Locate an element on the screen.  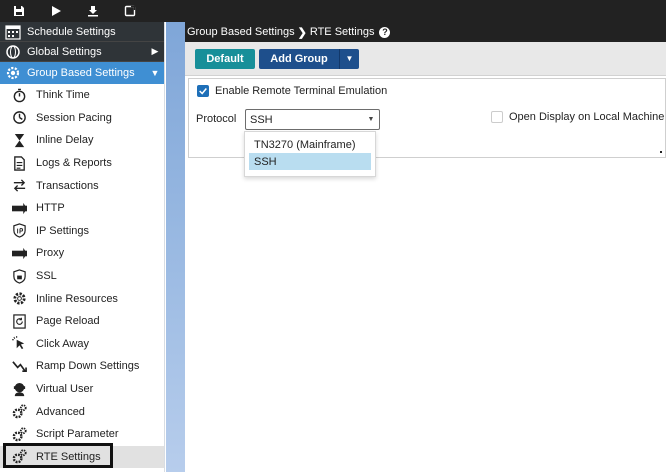
sidebar-splitter is located at coordinates (175, 247).